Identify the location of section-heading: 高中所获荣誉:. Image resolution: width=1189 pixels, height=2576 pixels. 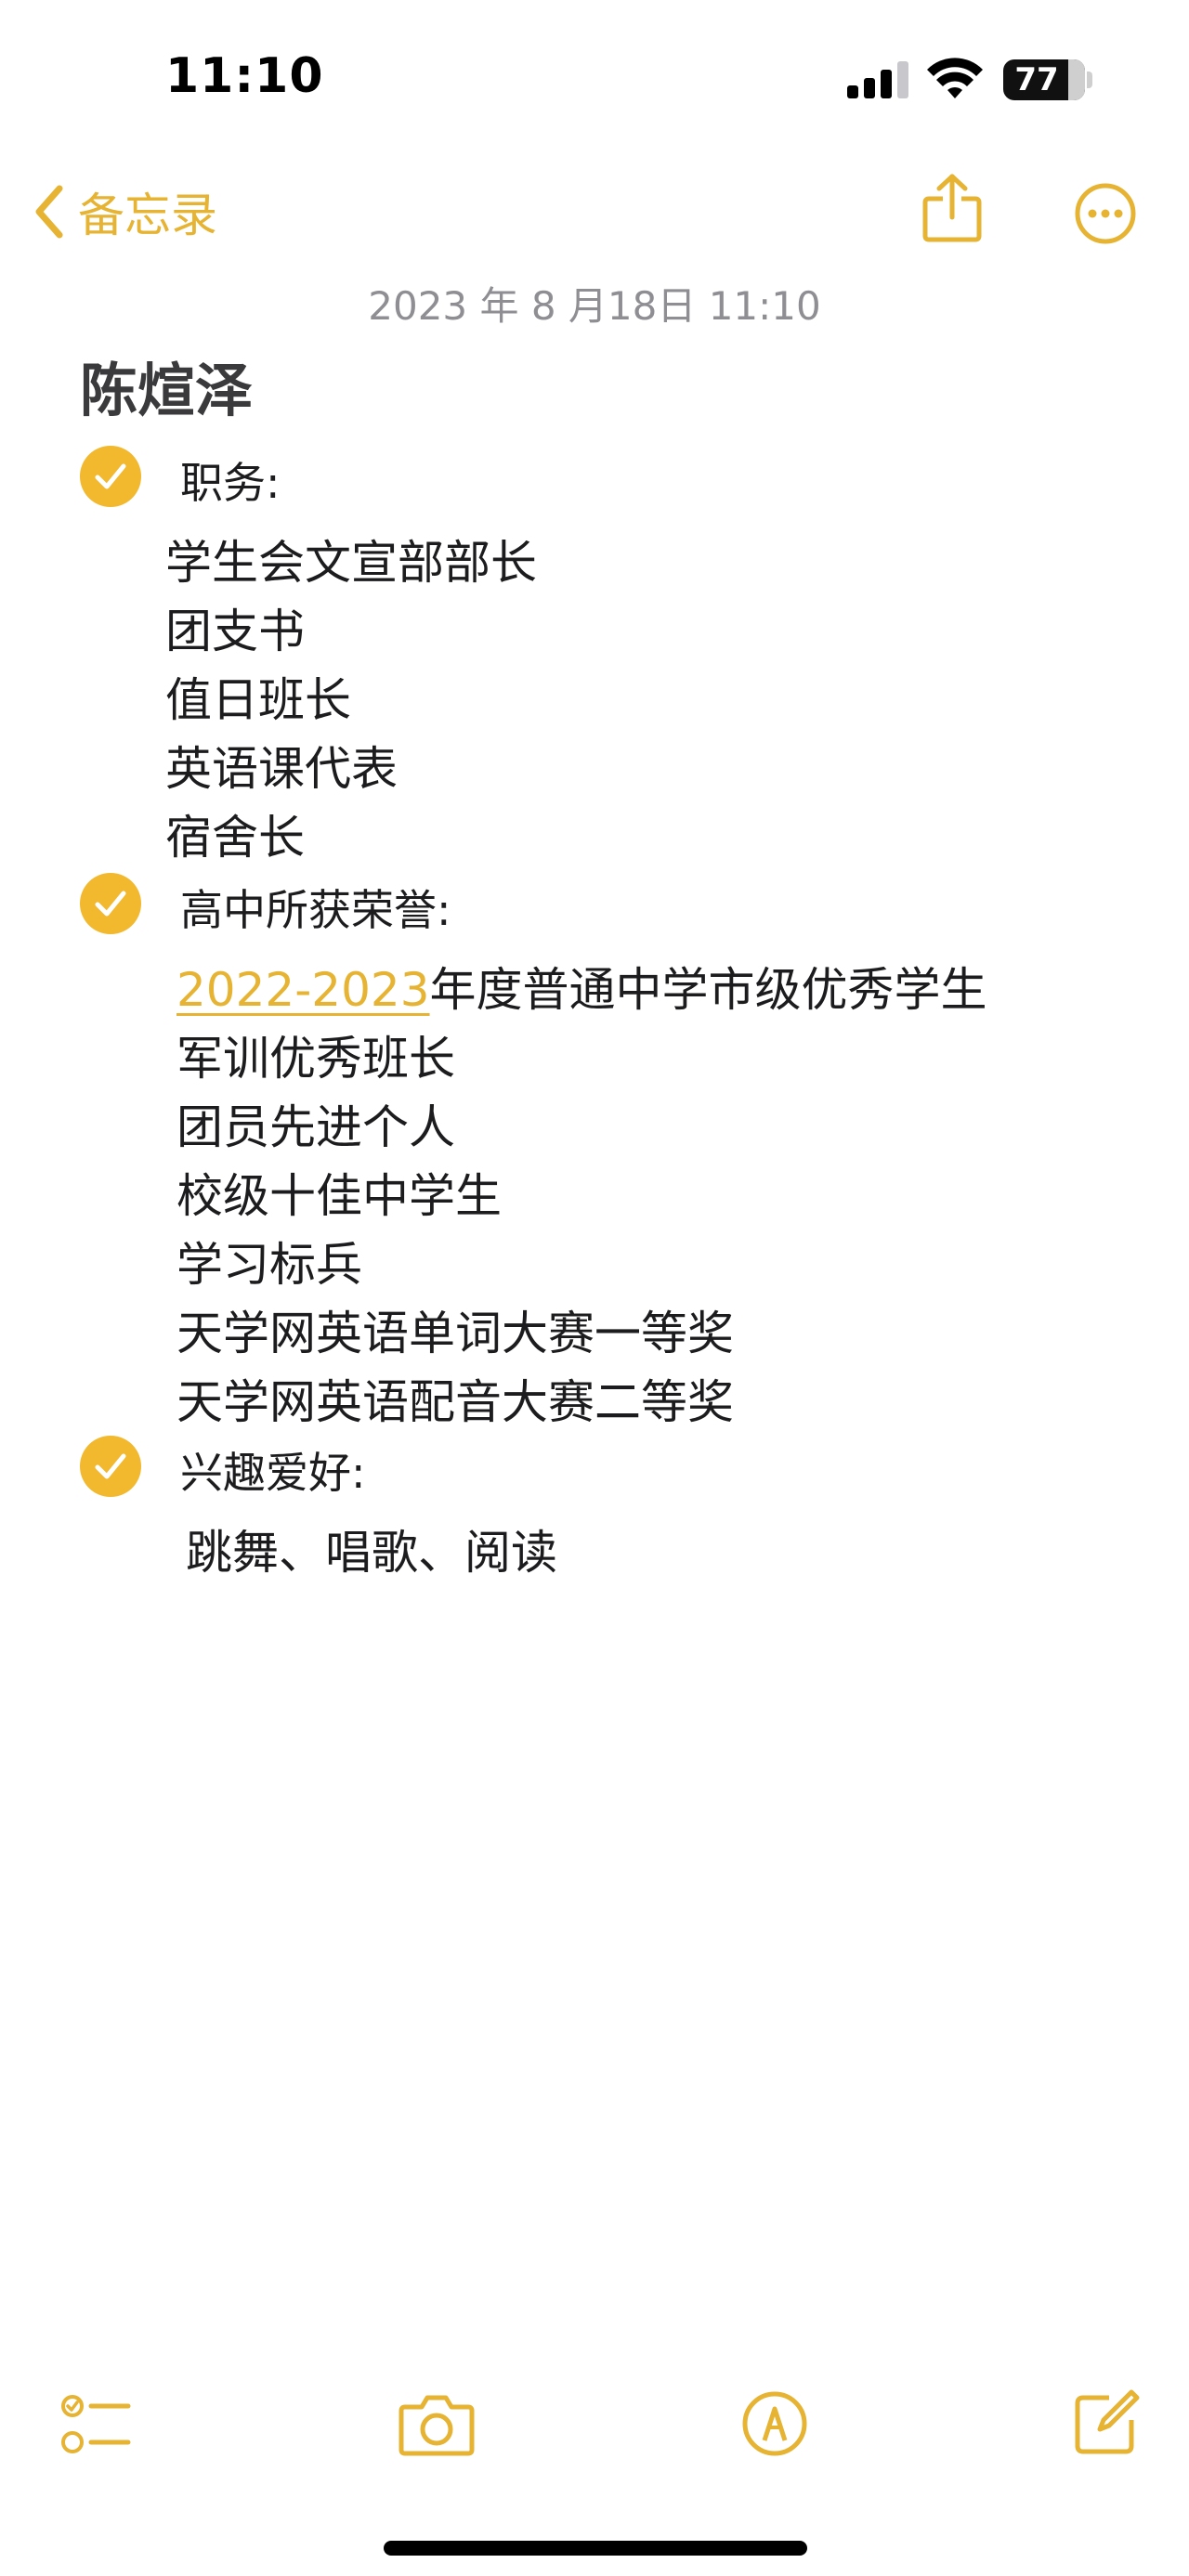
(316, 907).